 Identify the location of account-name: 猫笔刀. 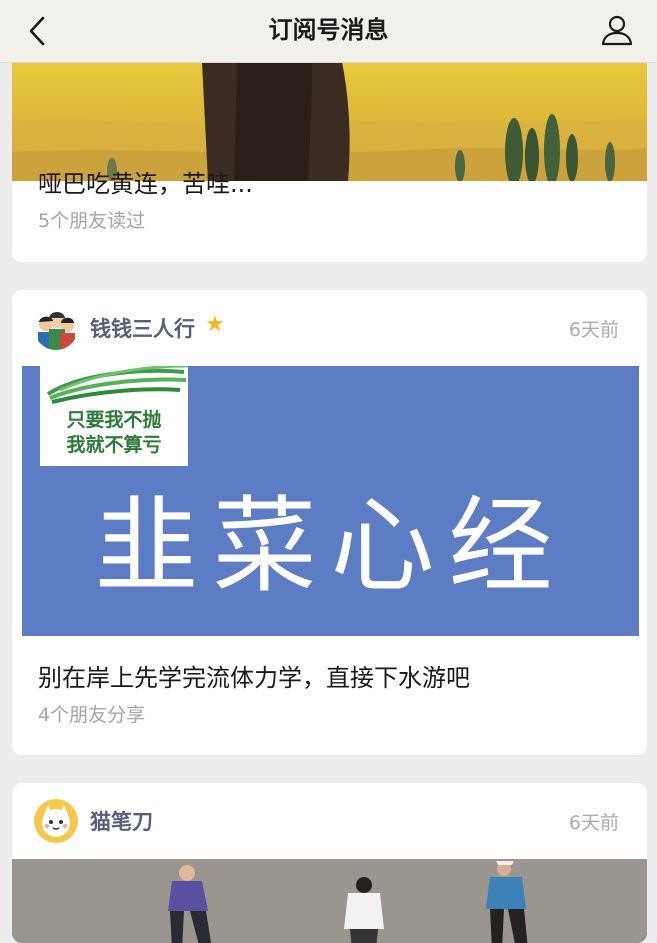
(121, 822).